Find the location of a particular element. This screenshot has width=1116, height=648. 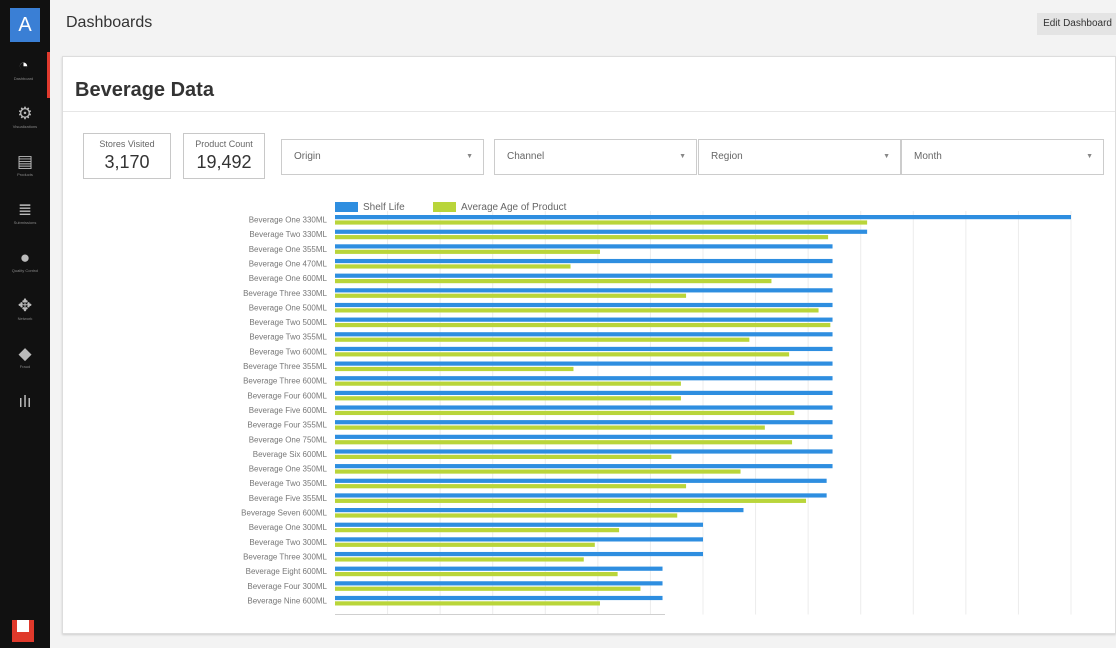

category-label: Beverage One 350ML is located at coordinates (288, 469).